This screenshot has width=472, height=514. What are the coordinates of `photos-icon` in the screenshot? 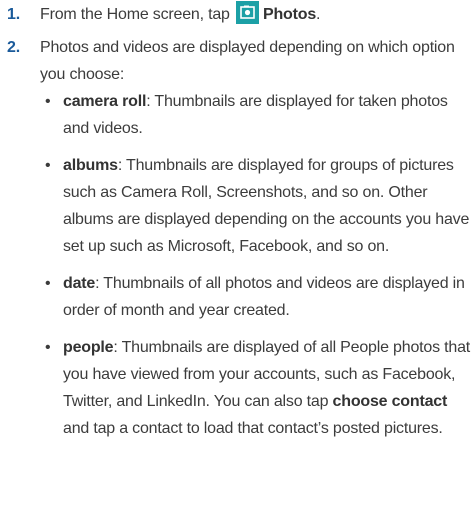 It's located at (247, 12).